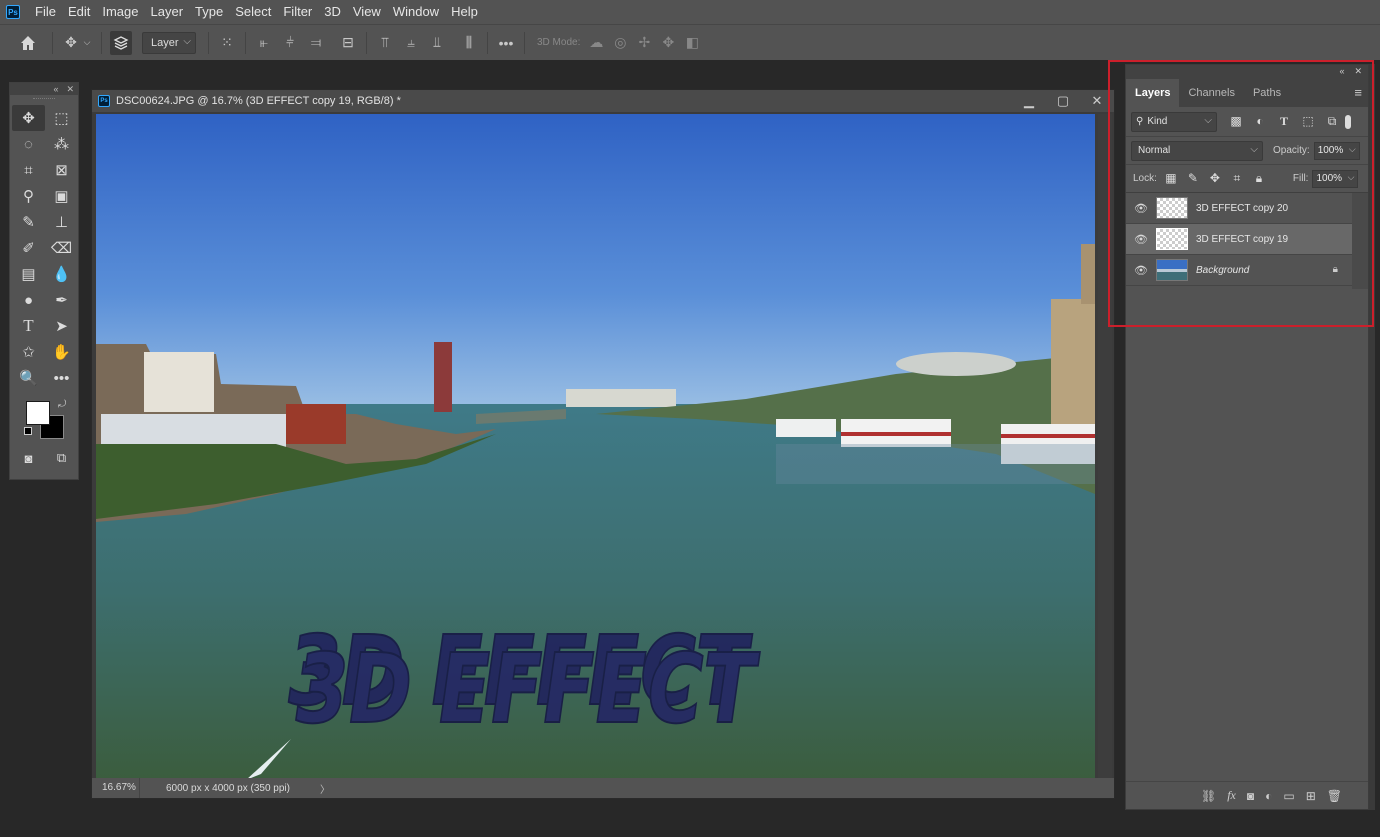  Describe the element at coordinates (1236, 121) in the screenshot. I see `pixel-filter-icon: ▩` at that location.